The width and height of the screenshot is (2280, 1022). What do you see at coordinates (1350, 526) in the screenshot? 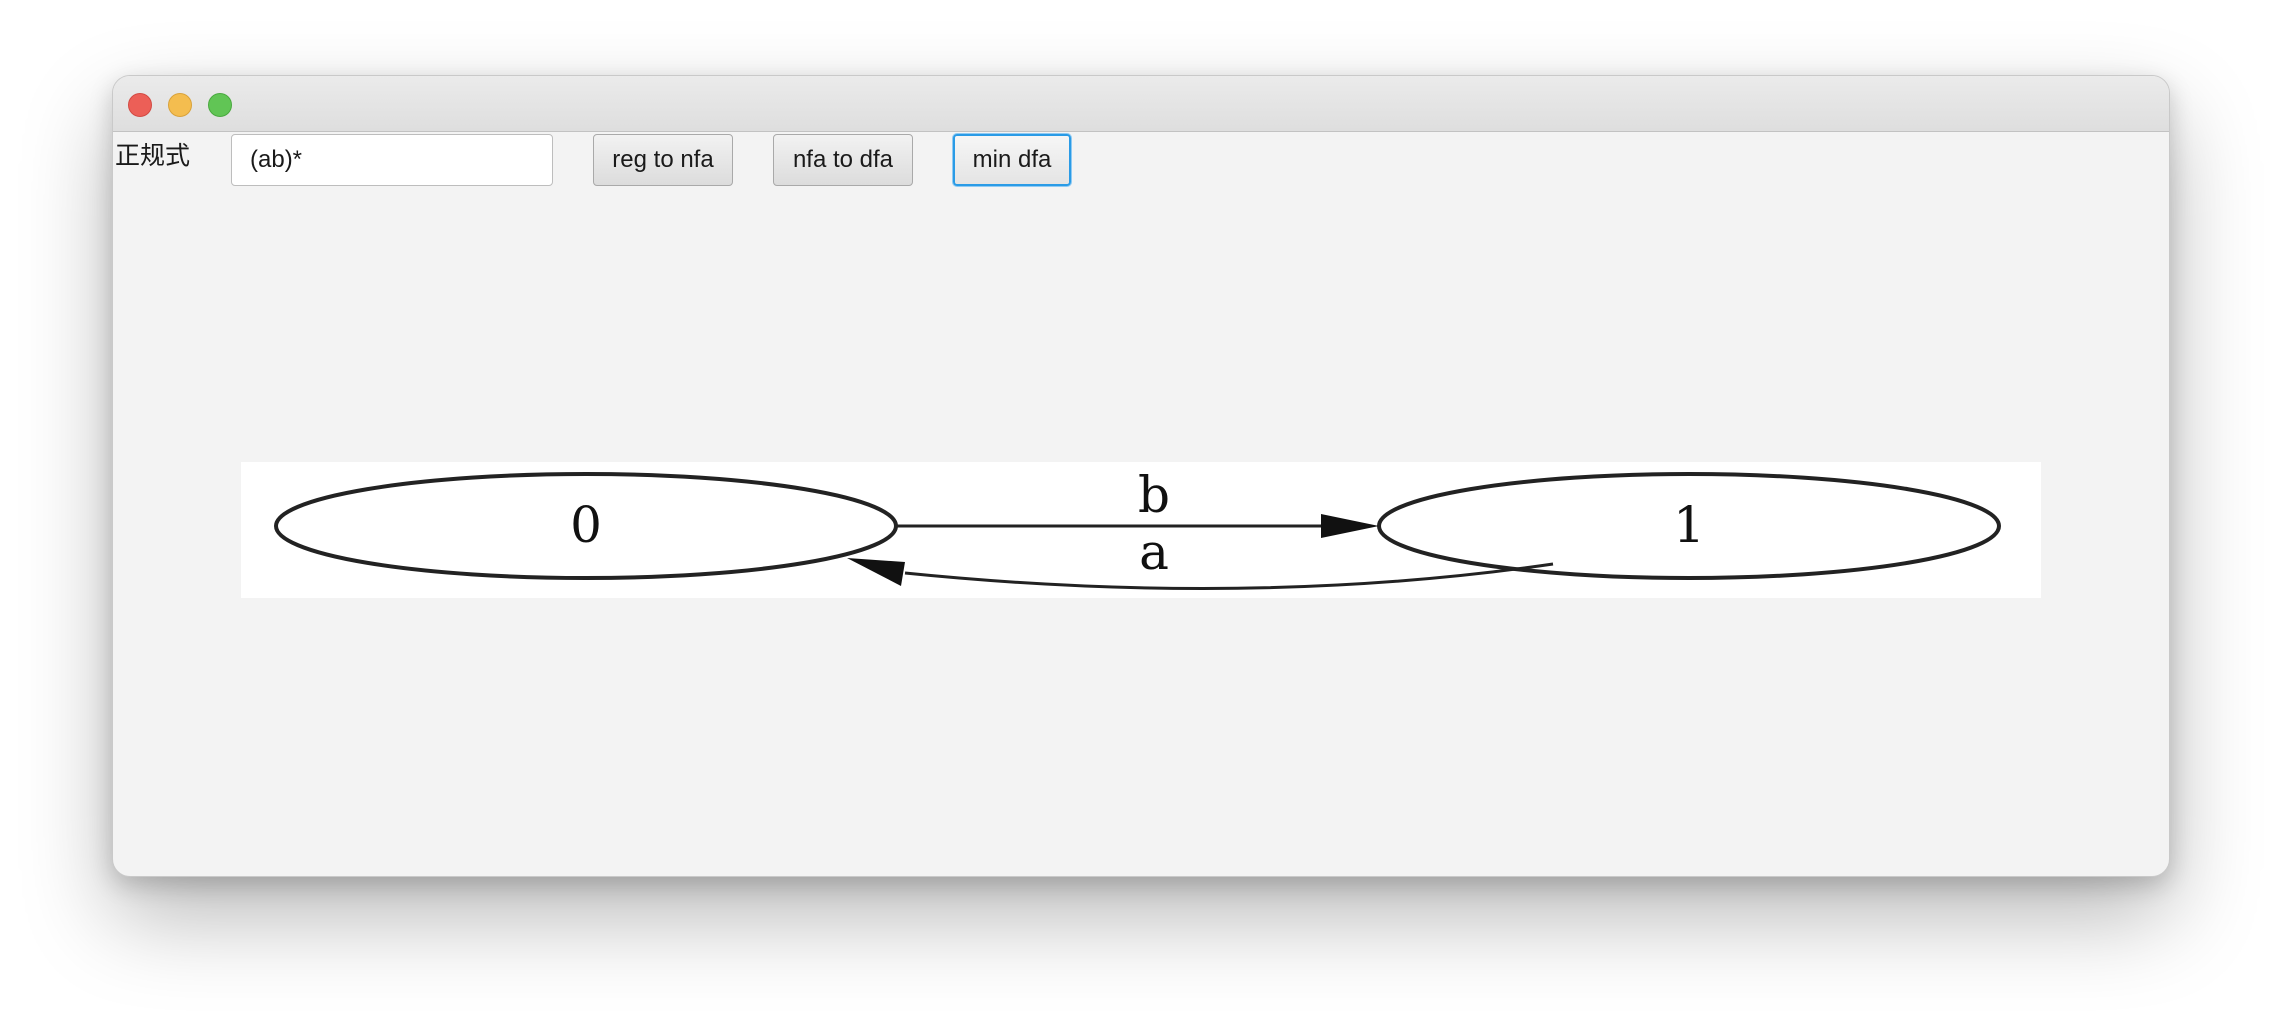
I see `edge-0-to-1-arrowhead` at bounding box center [1350, 526].